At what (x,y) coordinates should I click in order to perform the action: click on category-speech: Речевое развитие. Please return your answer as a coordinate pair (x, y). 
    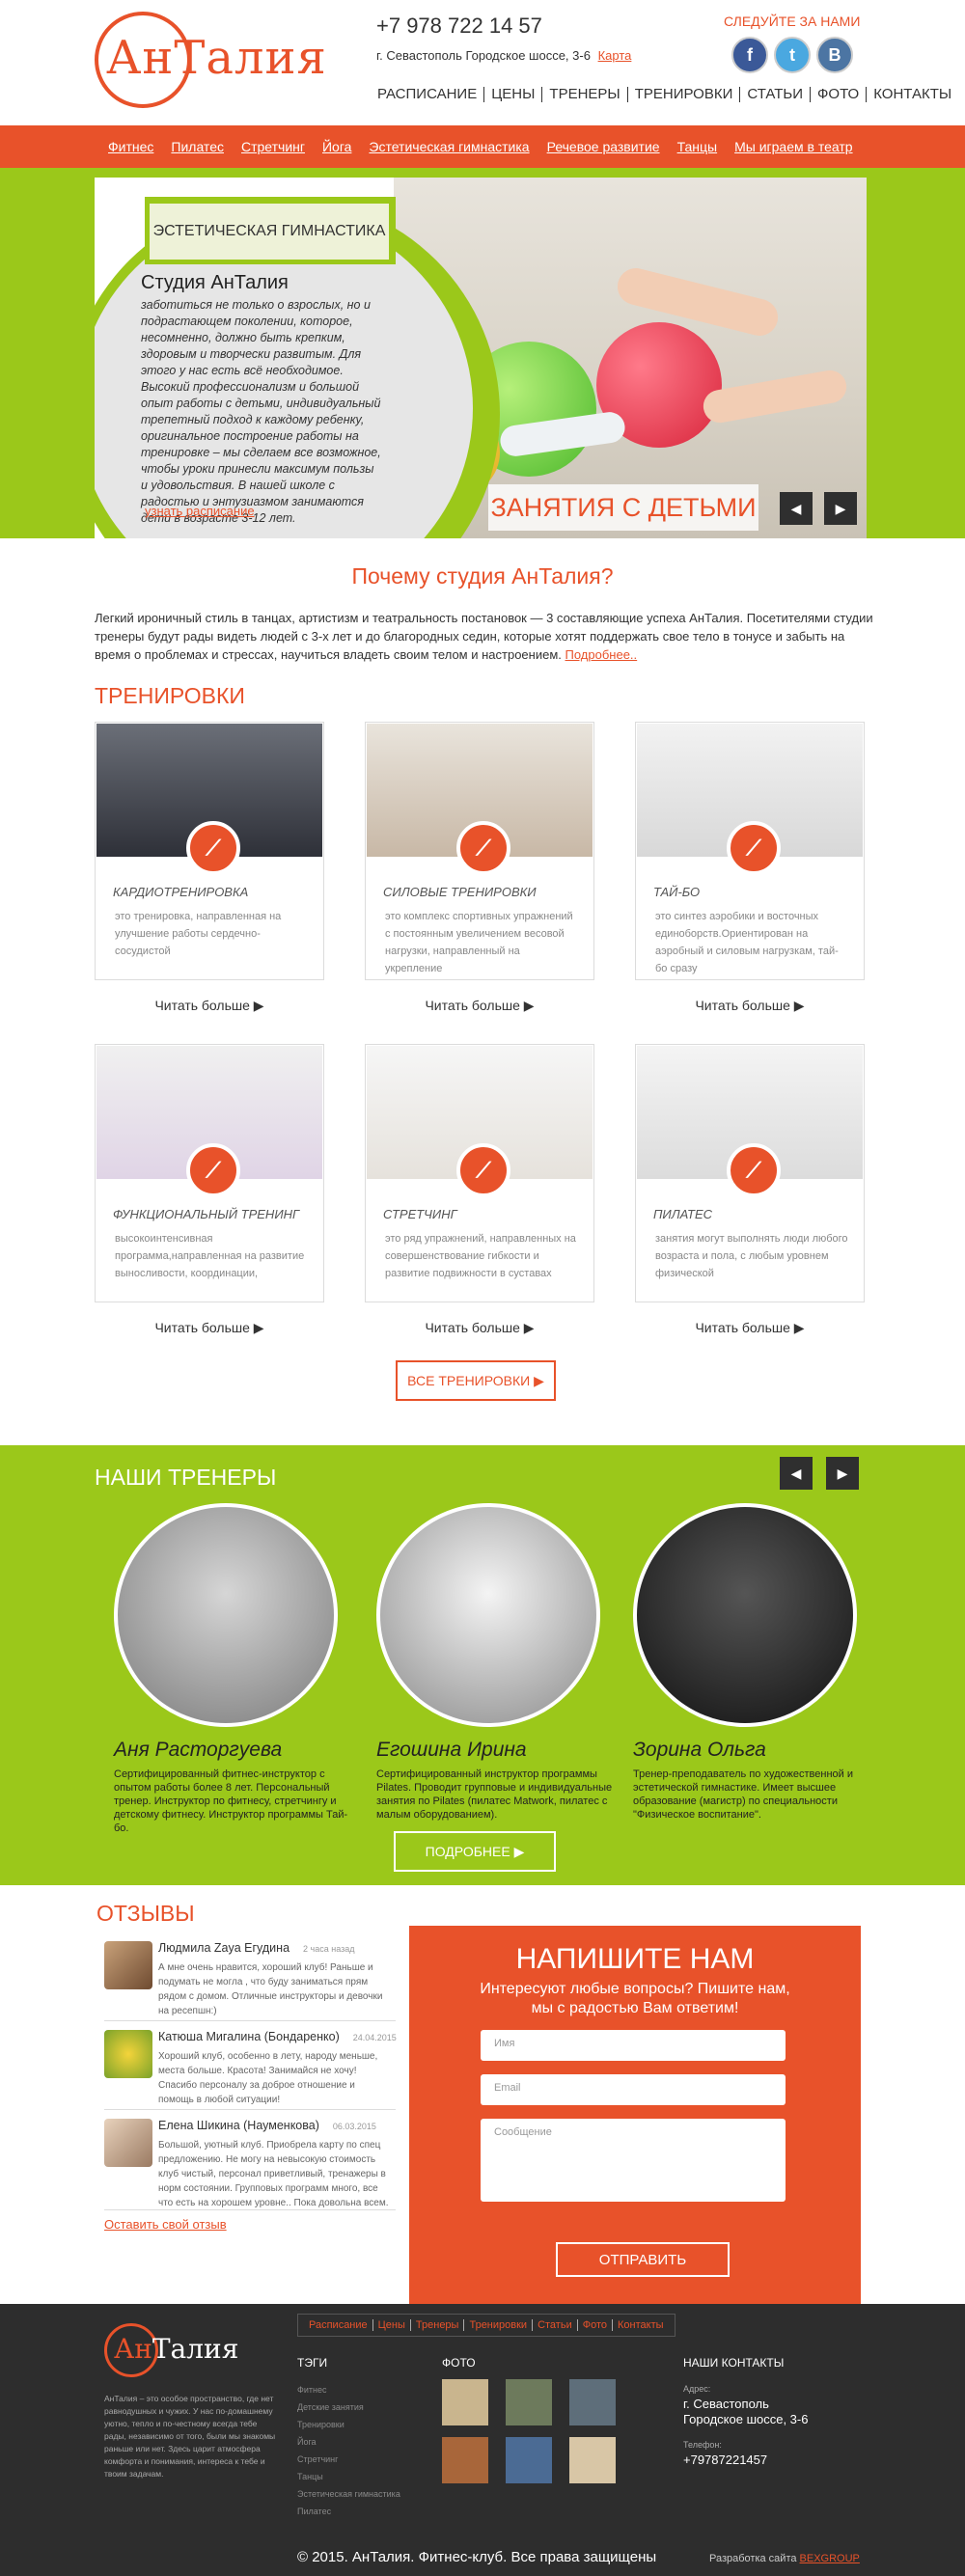
    Looking at the image, I should click on (603, 146).